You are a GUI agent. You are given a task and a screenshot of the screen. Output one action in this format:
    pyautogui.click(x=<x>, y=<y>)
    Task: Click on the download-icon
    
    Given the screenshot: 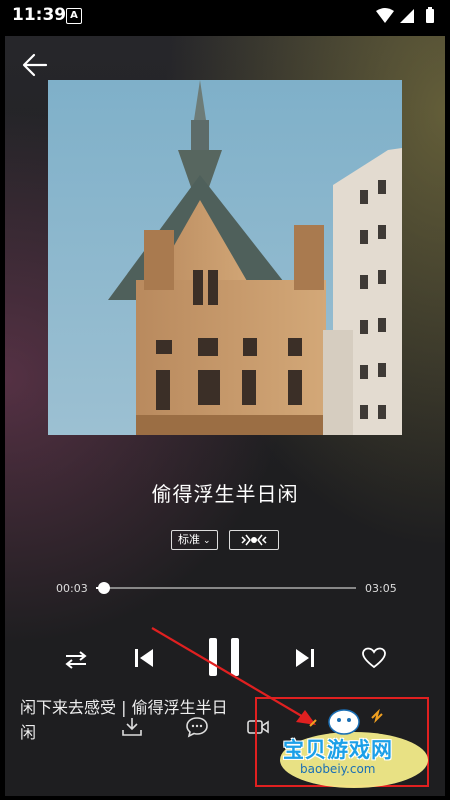 What is the action you would take?
    pyautogui.click(x=132, y=727)
    